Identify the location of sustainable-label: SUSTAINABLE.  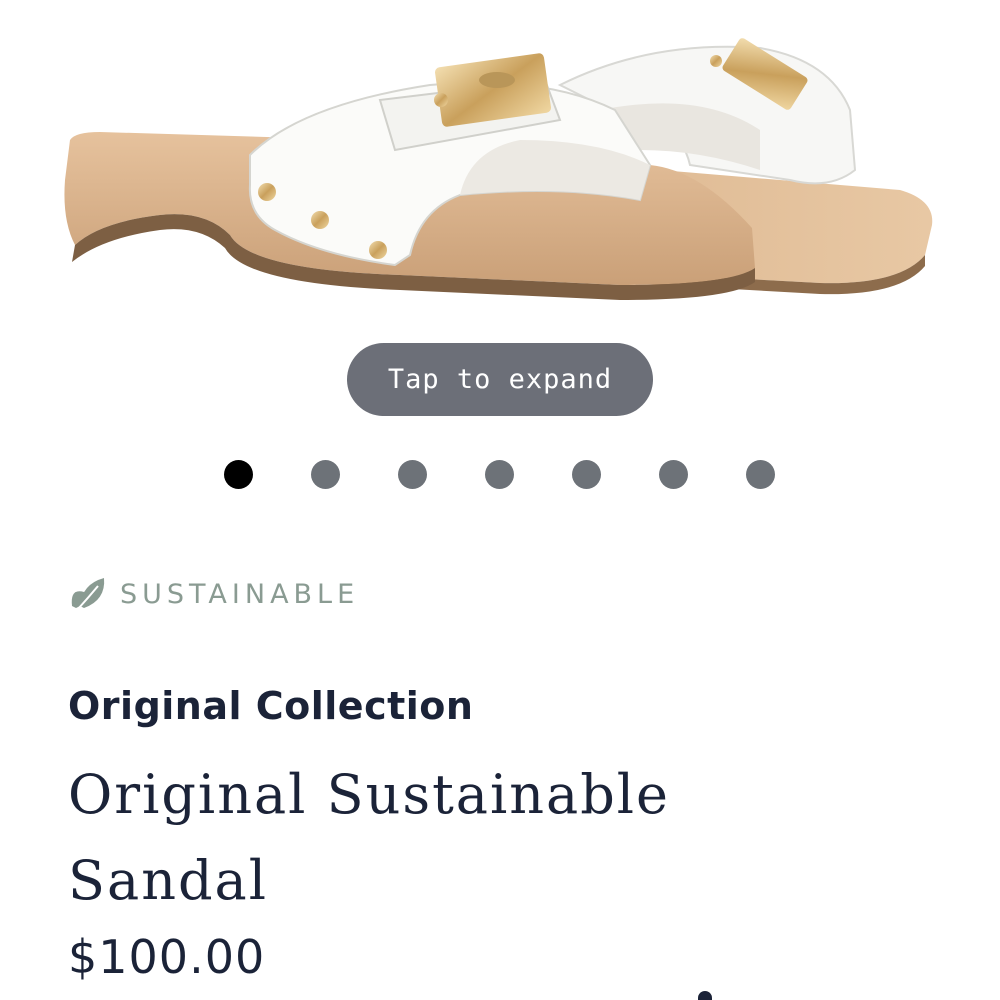
(240, 594).